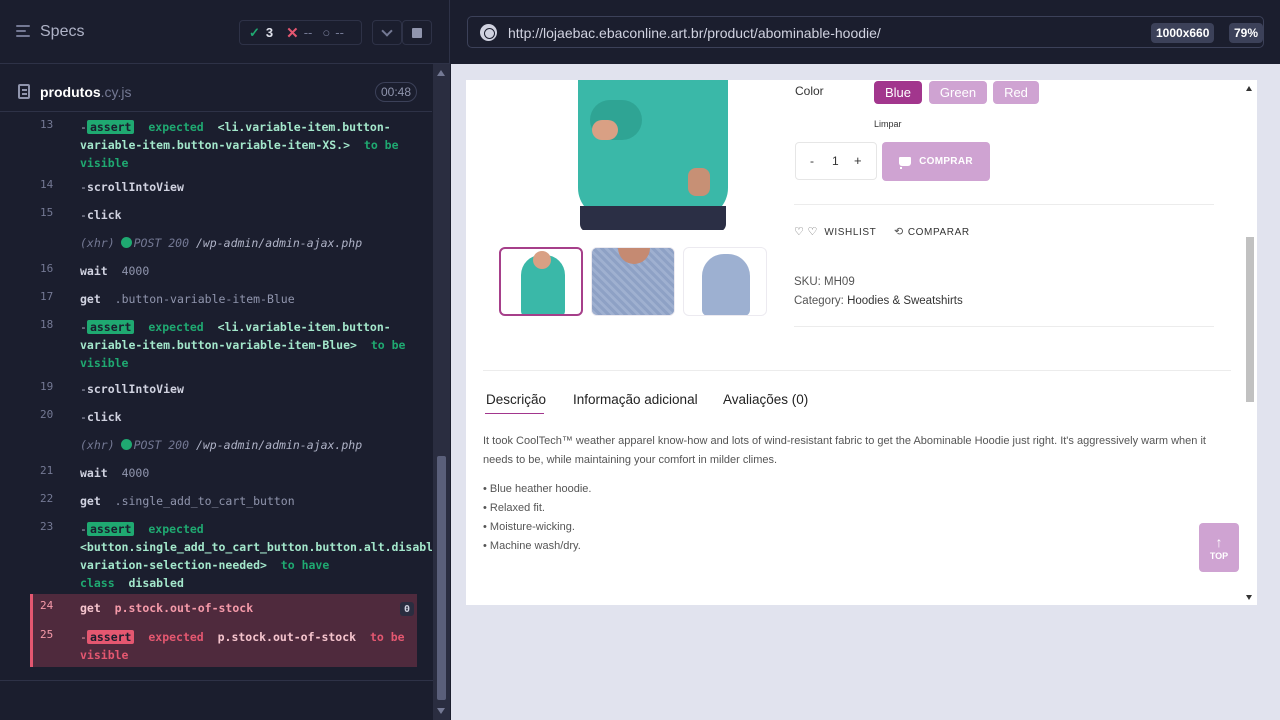 The image size is (1280, 720). I want to click on command-name: scrollIntoView, so click(135, 187).